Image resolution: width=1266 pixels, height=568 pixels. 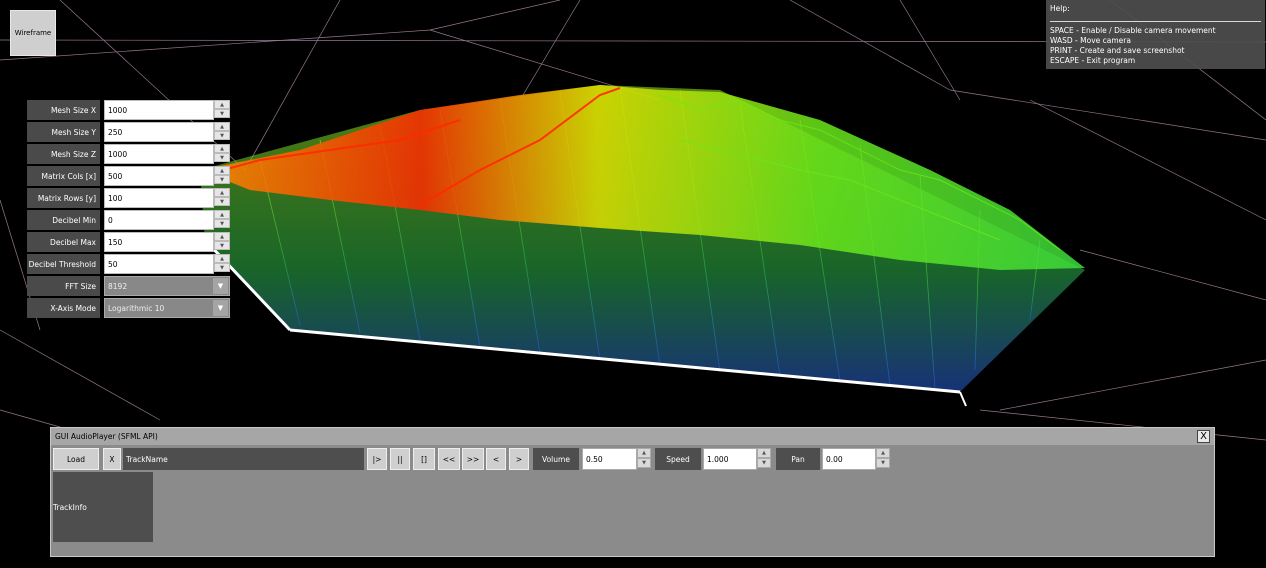 I want to click on mesh-size-x-stepper: ▲ ▼, so click(x=222, y=110).